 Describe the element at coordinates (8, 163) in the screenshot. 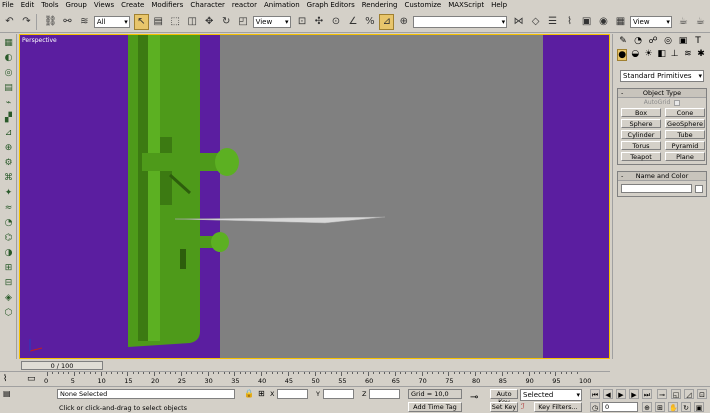

I see `strip-icon-9: ⚙` at that location.